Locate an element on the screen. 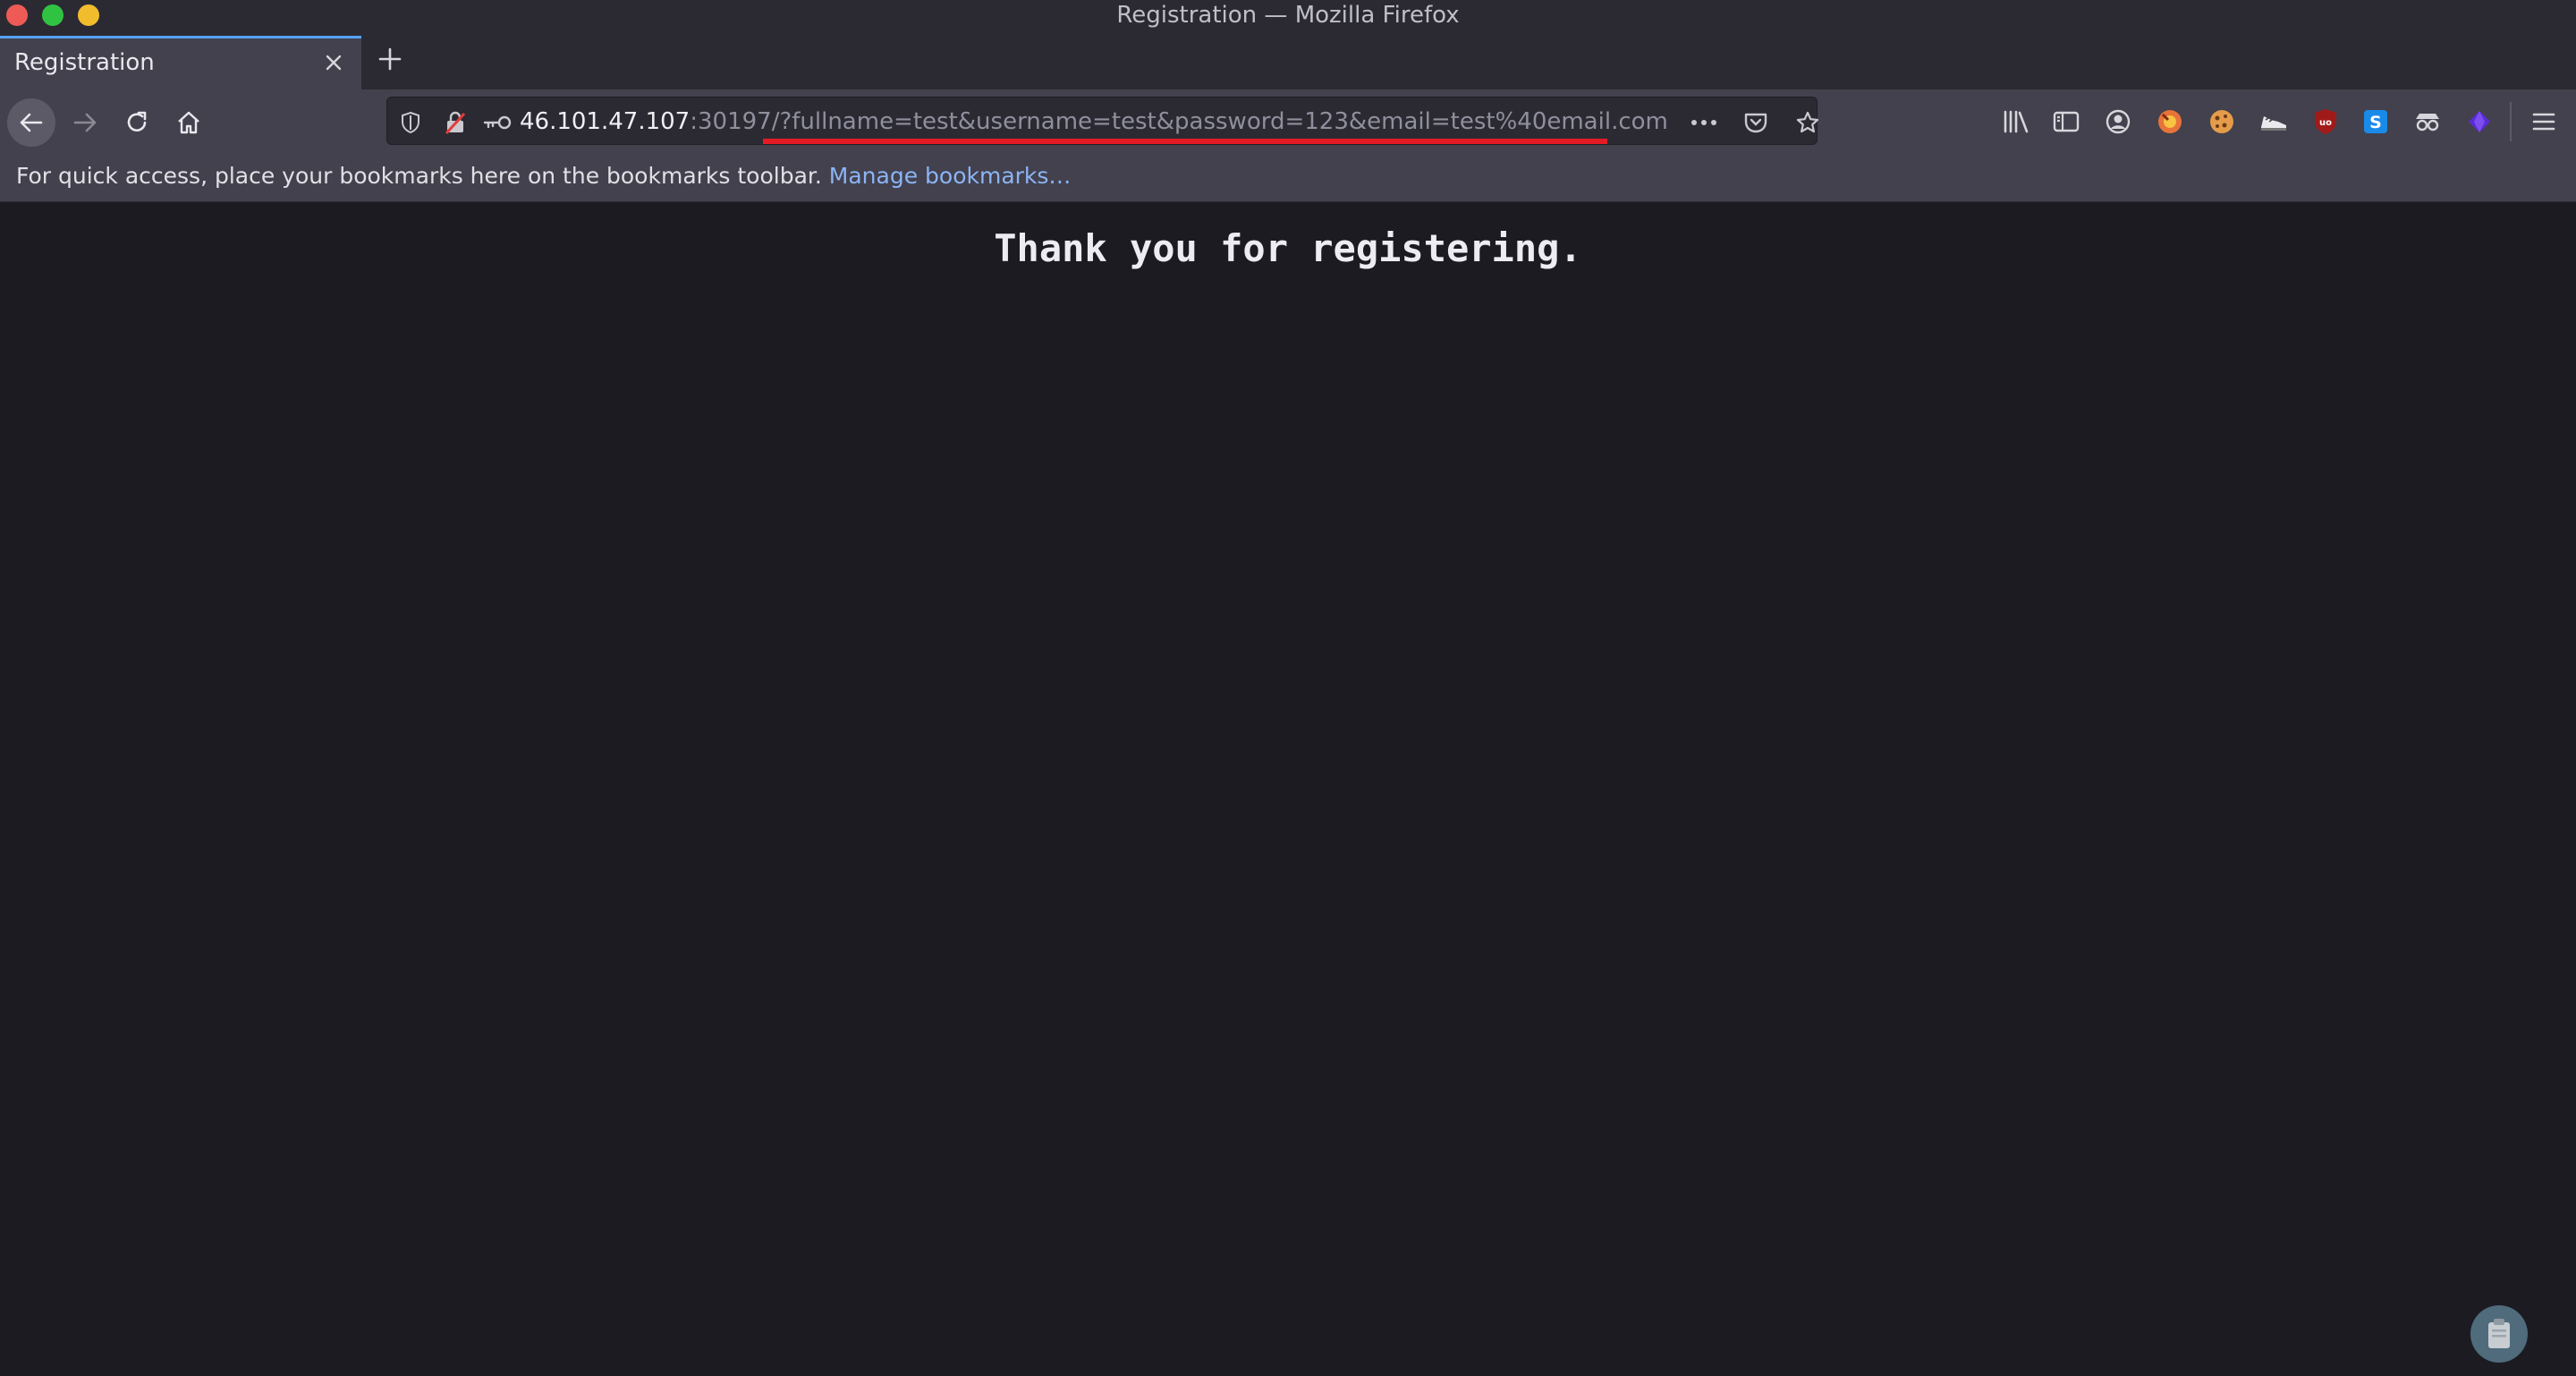 This screenshot has width=2576, height=1376. reload-button is located at coordinates (137, 123).